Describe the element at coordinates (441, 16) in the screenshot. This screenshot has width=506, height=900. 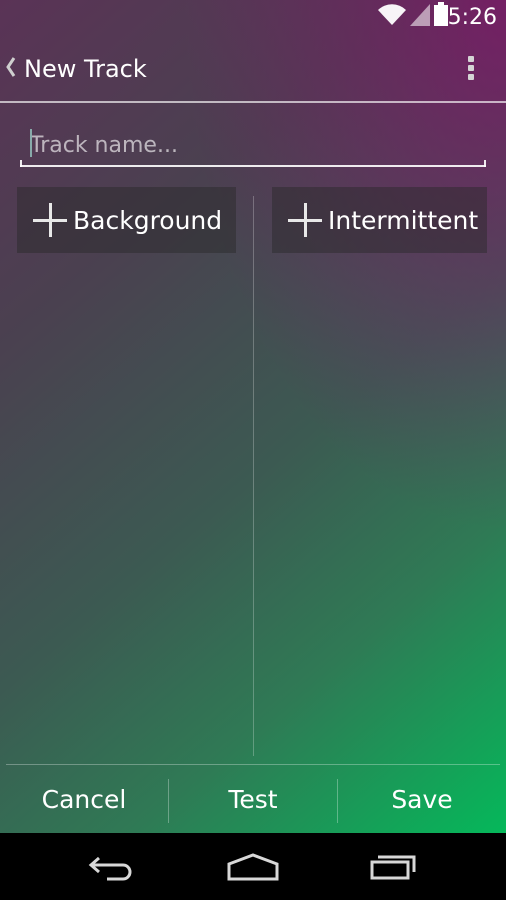
I see `battery-icon` at that location.